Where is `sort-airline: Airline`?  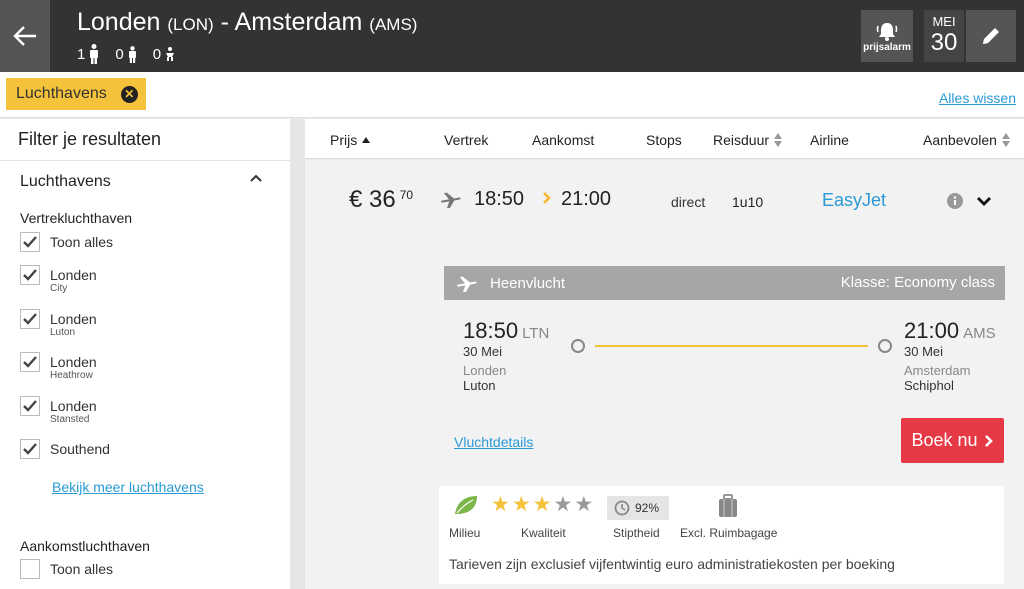
sort-airline: Airline is located at coordinates (829, 140).